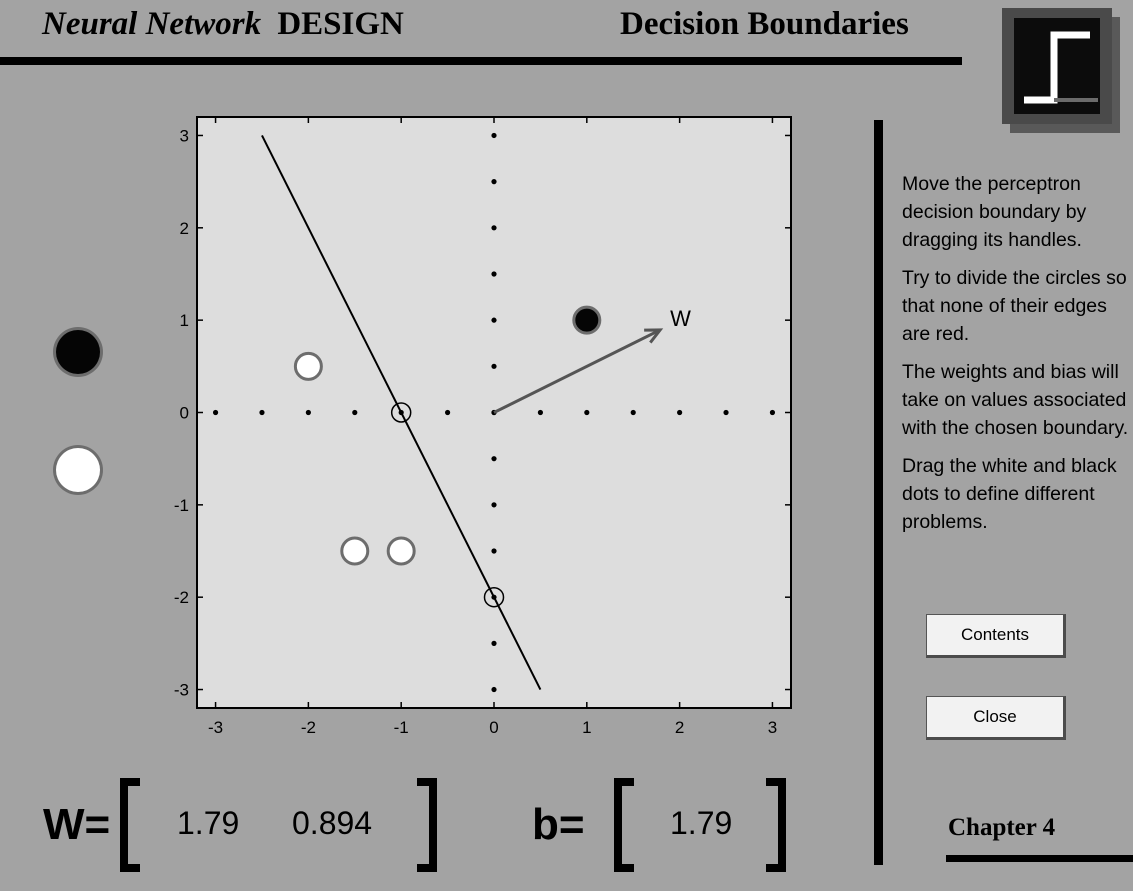  I want to click on x-tick-label: 3, so click(772, 727).